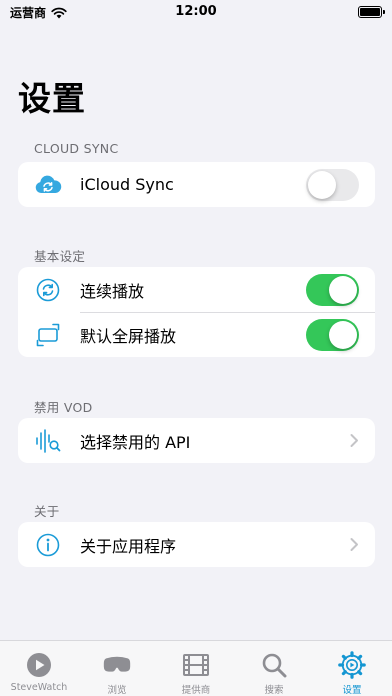 This screenshot has height=696, width=392. I want to click on tab-settings: 设置, so click(352, 671).